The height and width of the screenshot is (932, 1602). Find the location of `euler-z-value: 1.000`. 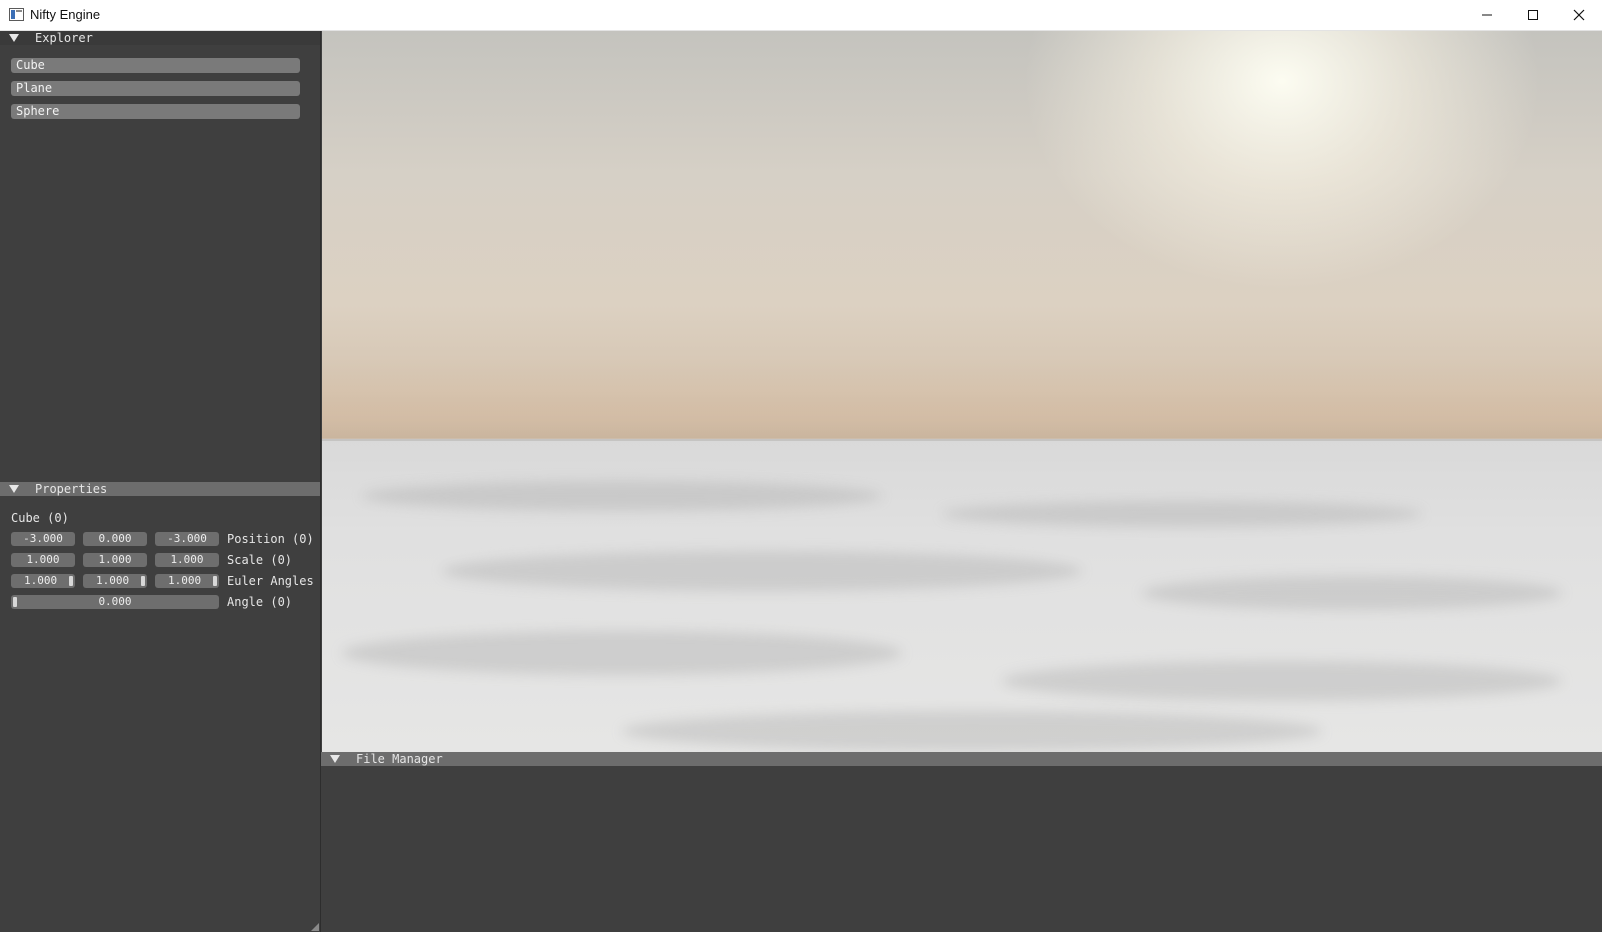

euler-z-value: 1.000 is located at coordinates (185, 580).